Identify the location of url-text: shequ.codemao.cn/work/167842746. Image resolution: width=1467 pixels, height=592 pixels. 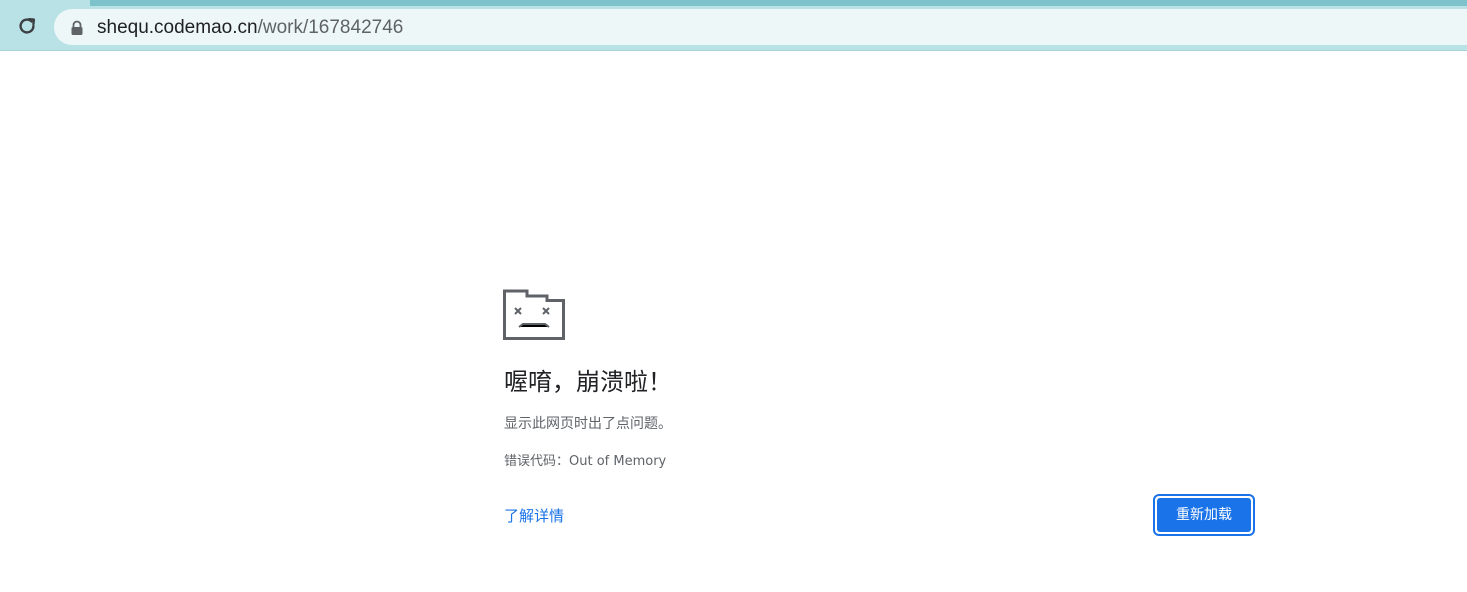
(250, 28).